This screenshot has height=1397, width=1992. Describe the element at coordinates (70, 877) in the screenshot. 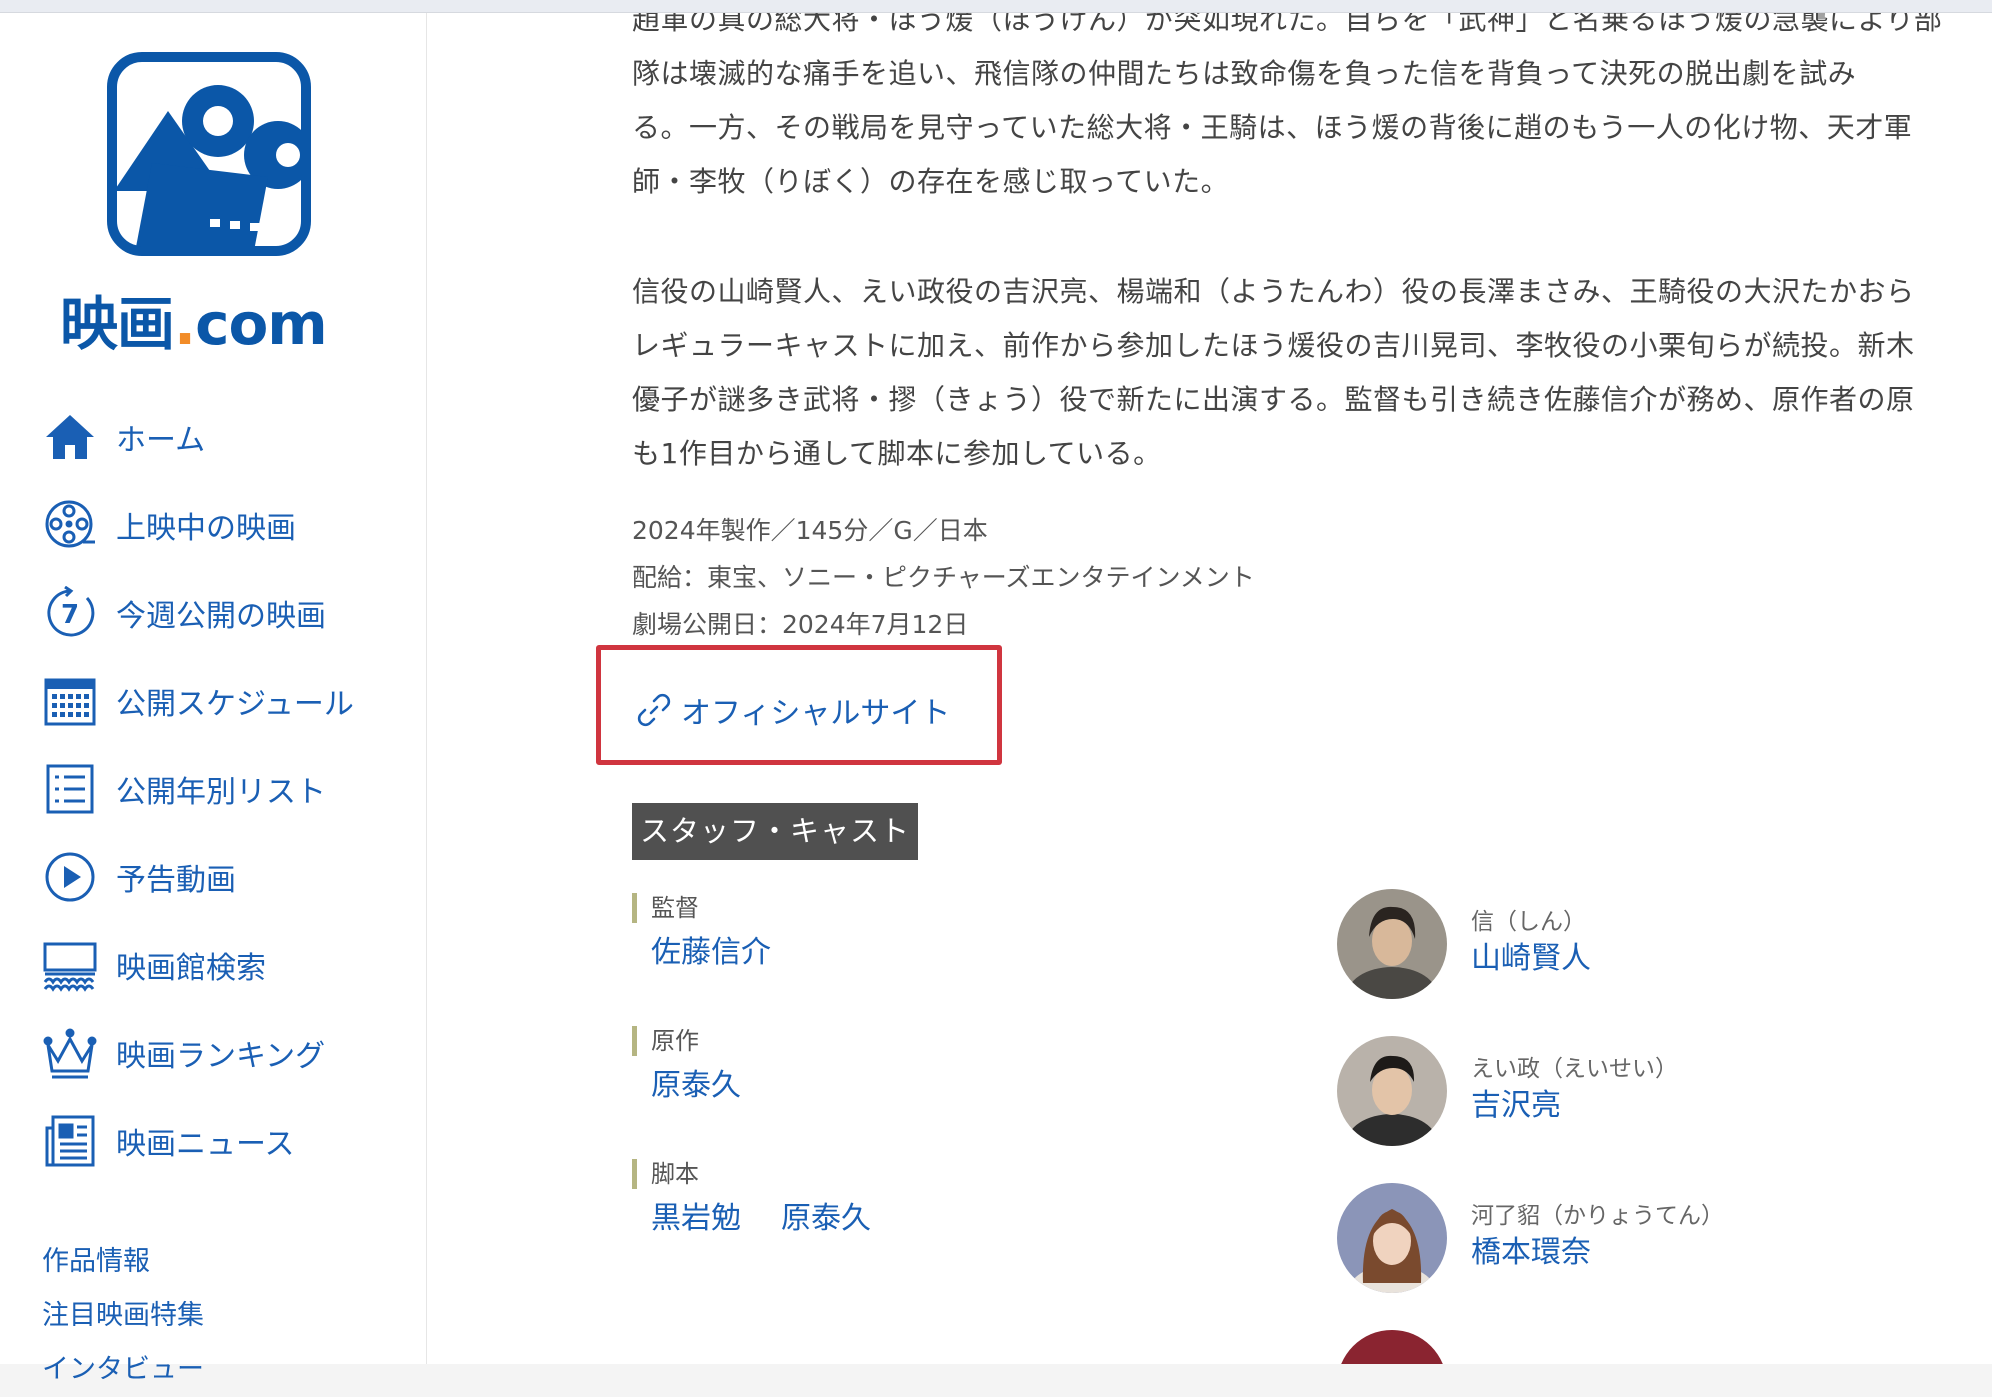

I see `play-icon` at that location.